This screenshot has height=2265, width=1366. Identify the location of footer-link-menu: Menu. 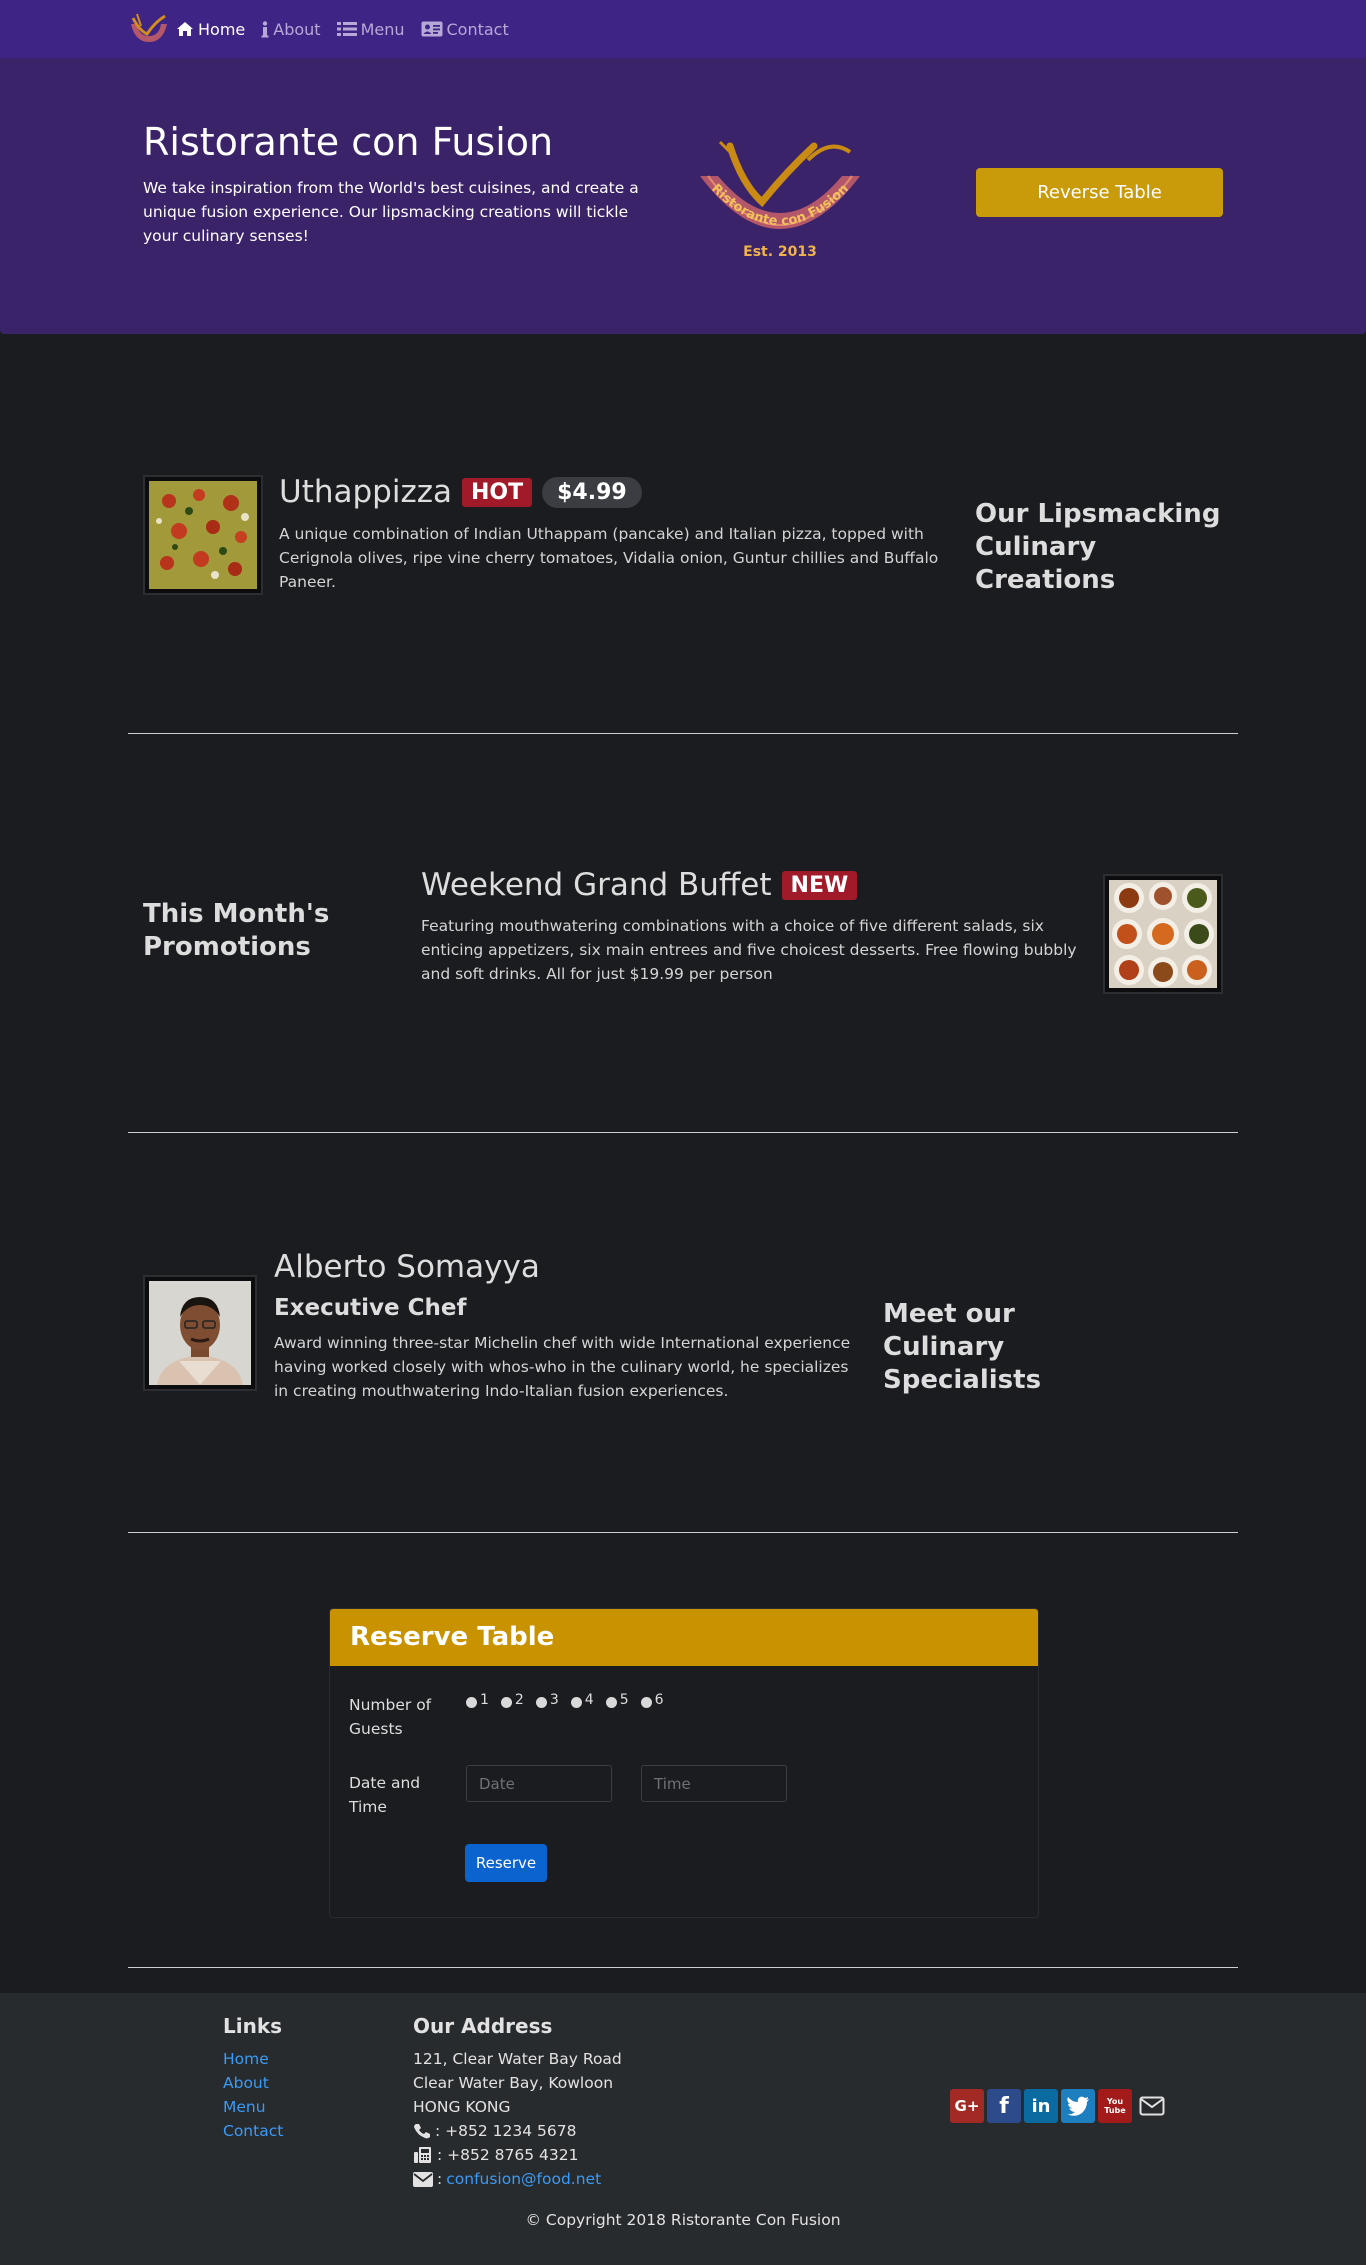
(244, 2107).